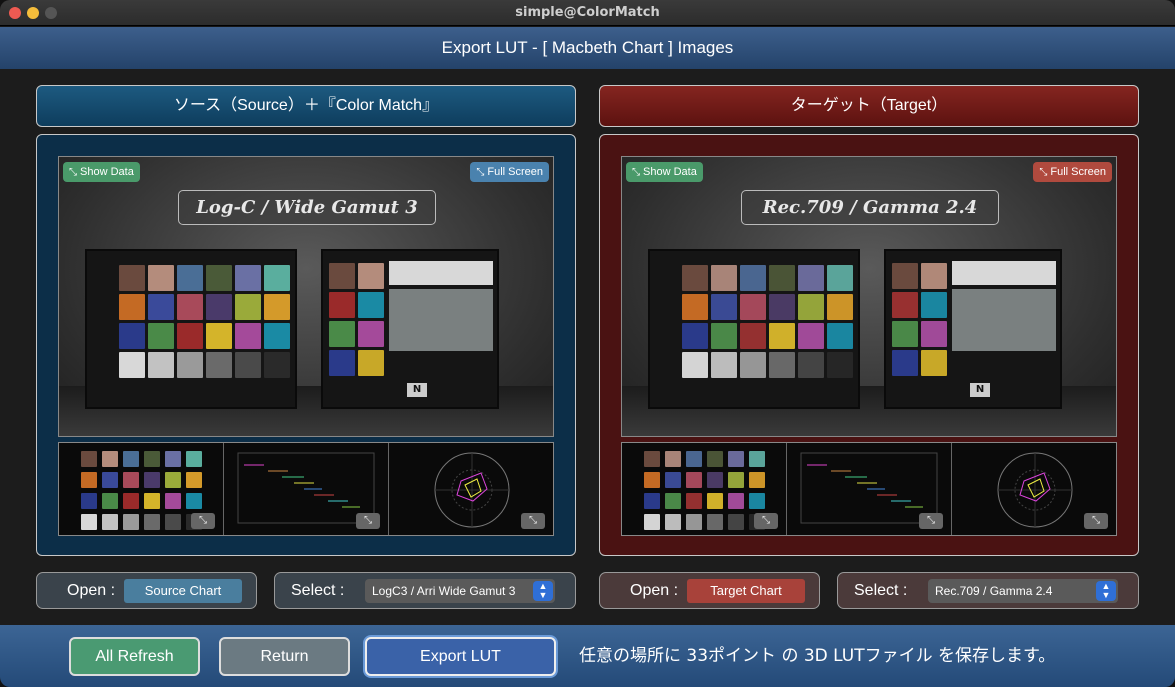  I want to click on export-lut-button: Export LUT, so click(460, 656).